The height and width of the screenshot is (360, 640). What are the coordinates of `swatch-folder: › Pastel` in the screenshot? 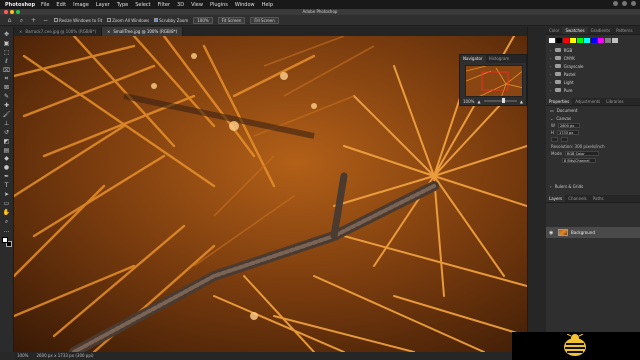 It's located at (593, 74).